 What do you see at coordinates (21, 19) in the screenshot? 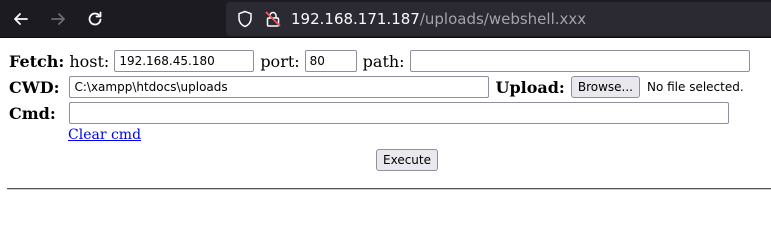
I see `back-arrow-icon` at bounding box center [21, 19].